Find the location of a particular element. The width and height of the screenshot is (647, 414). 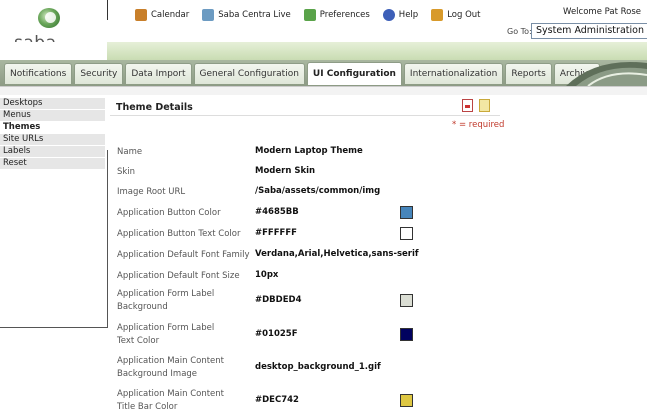

field-label-button-color: Application Button Color is located at coordinates (169, 213).